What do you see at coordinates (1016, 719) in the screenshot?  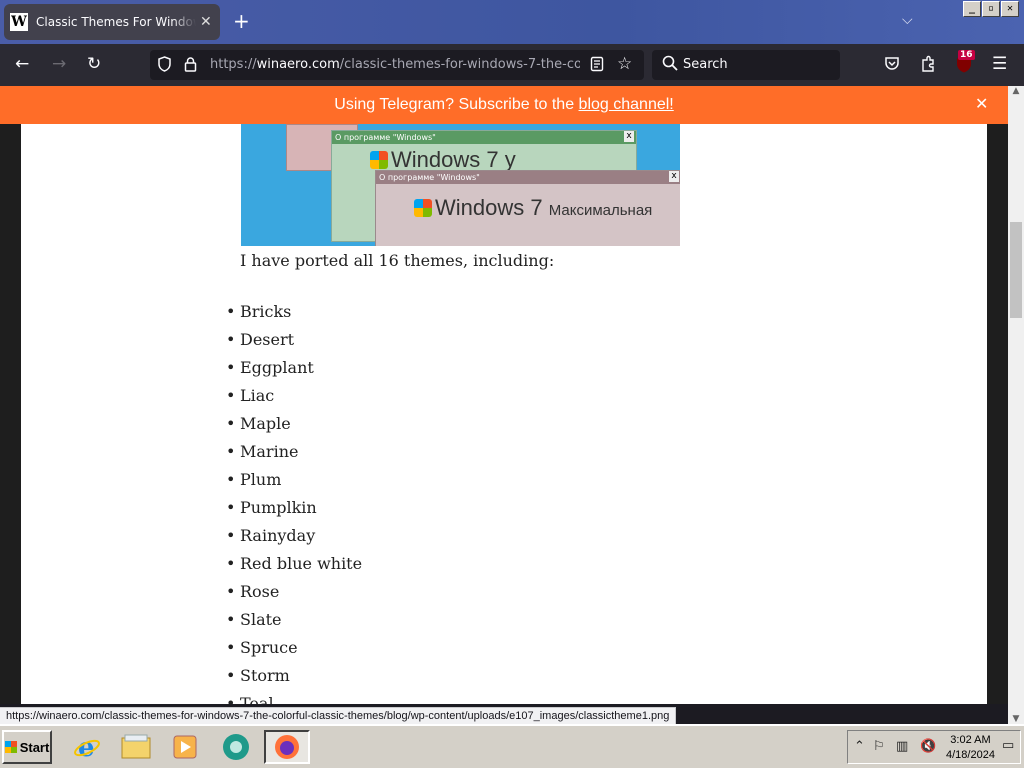 I see `scroll-down-icon: ▼` at bounding box center [1016, 719].